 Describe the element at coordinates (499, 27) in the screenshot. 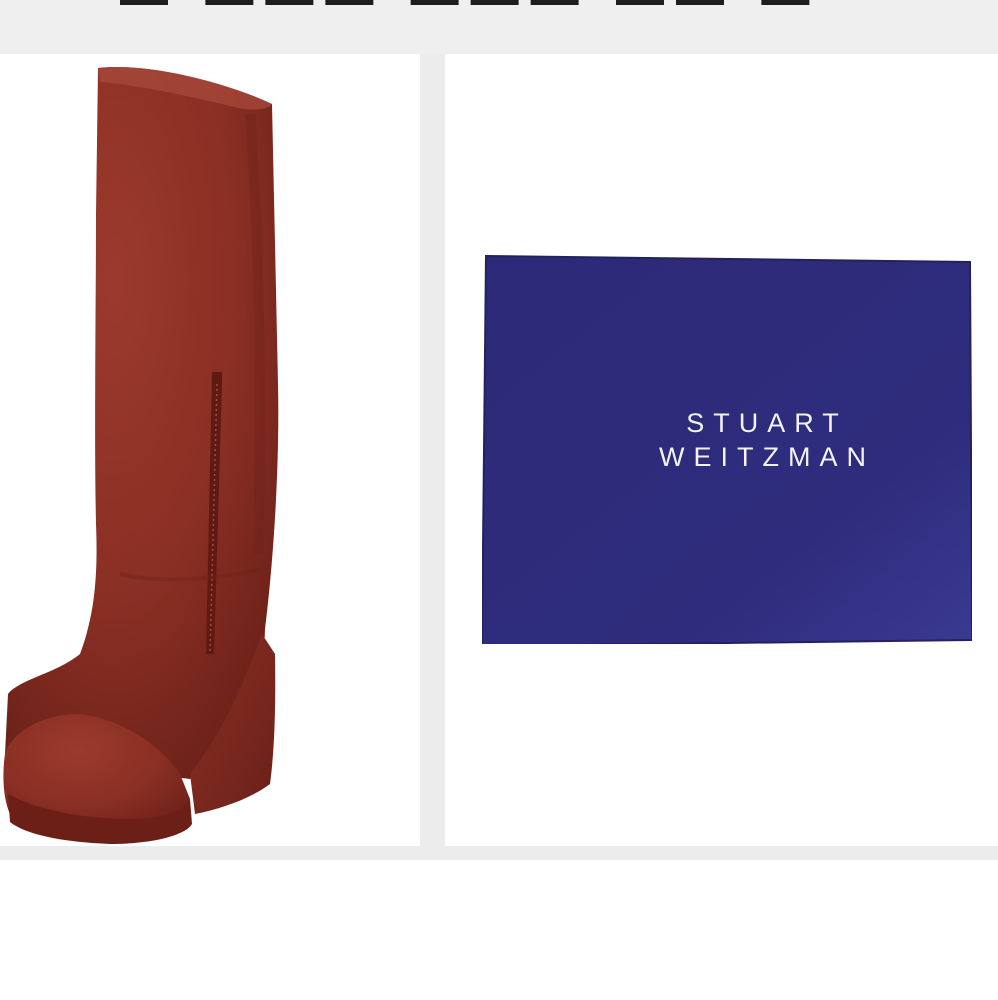

I see `top-banner-strip: ▬ ▬▬▬ ▬▬▬ ▬▬ ▬` at that location.